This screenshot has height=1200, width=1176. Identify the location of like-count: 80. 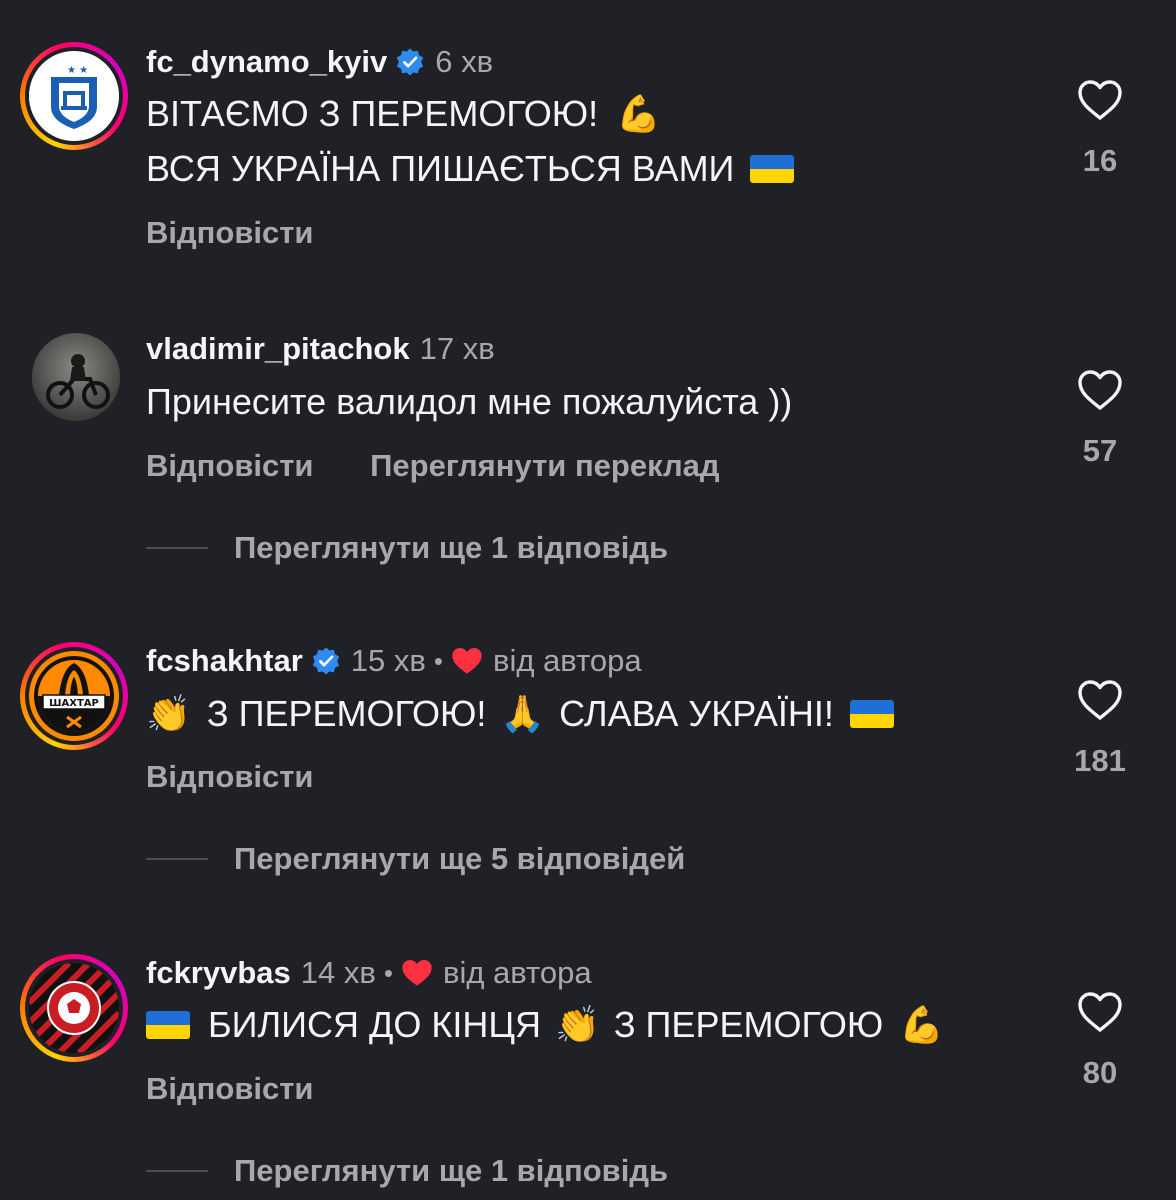
(1100, 1072).